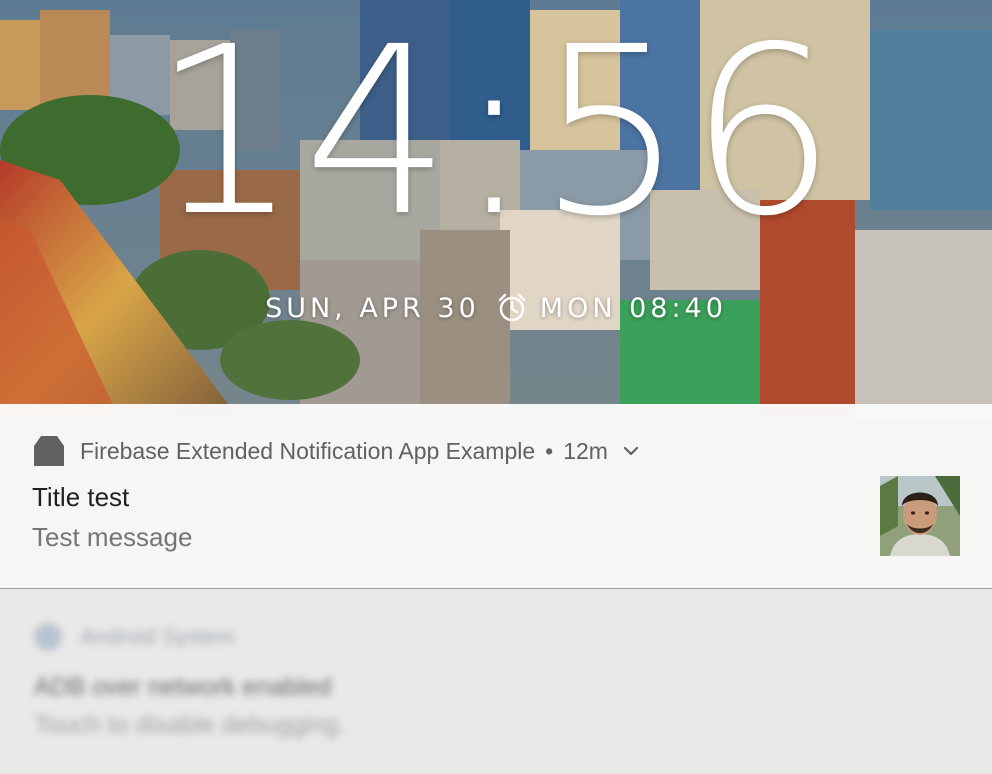  I want to click on notification-app-name: Android System, so click(158, 636).